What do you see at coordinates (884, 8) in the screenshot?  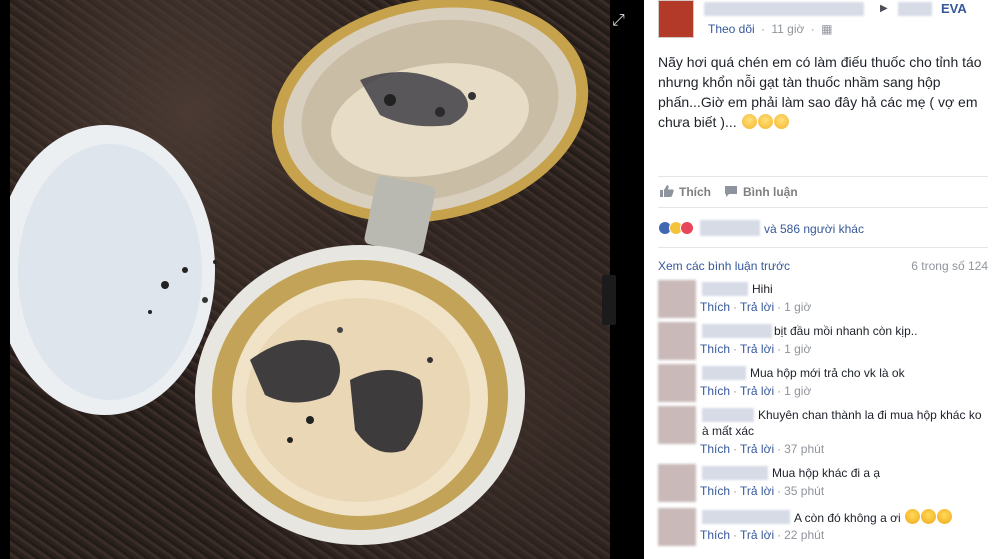 I see `shared-to-arrow-icon: ▶` at bounding box center [884, 8].